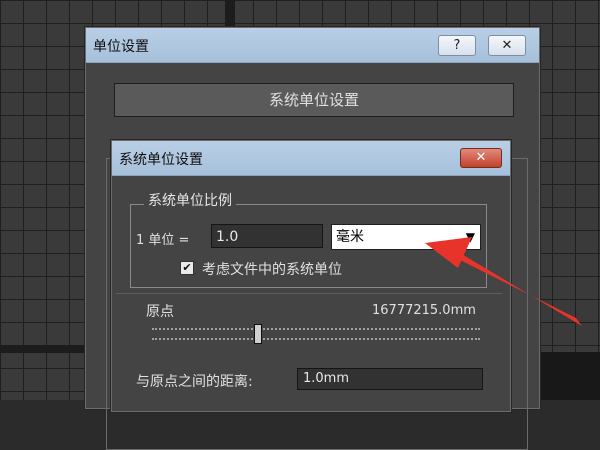 The image size is (600, 450). I want to click on chevron-down-icon: ▼, so click(470, 237).